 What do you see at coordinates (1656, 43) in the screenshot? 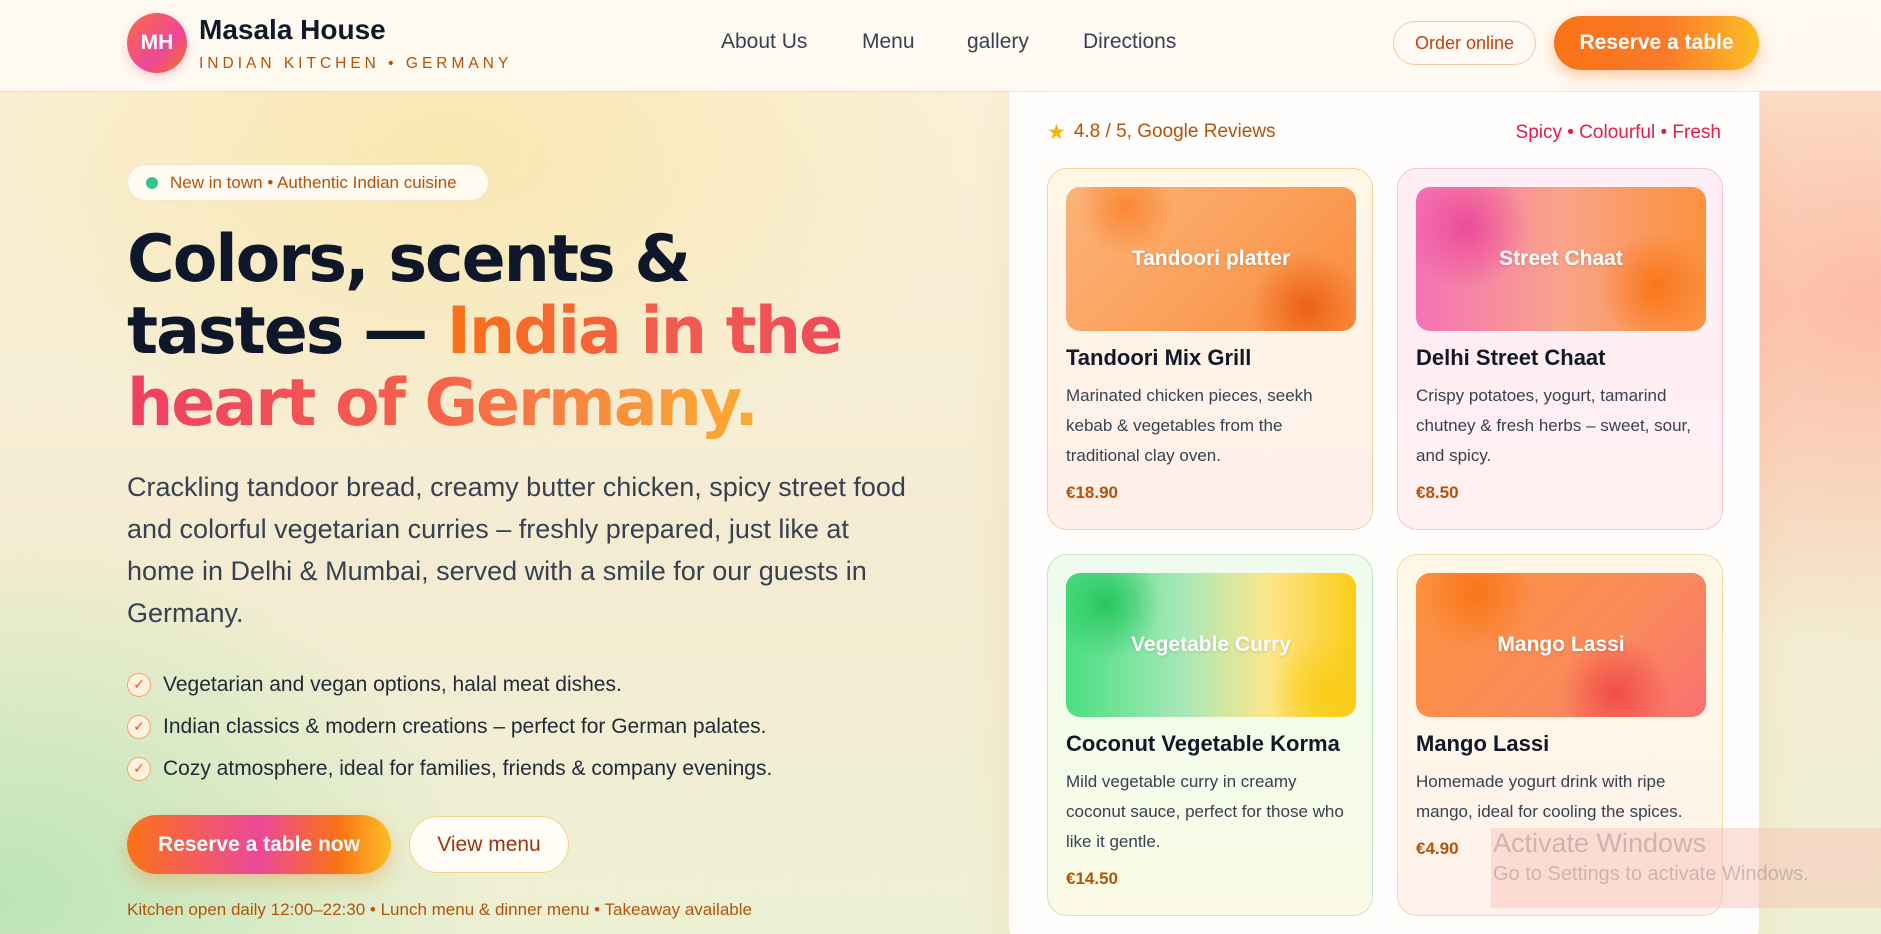
I see `reserve-table-button: Reserve a table` at bounding box center [1656, 43].